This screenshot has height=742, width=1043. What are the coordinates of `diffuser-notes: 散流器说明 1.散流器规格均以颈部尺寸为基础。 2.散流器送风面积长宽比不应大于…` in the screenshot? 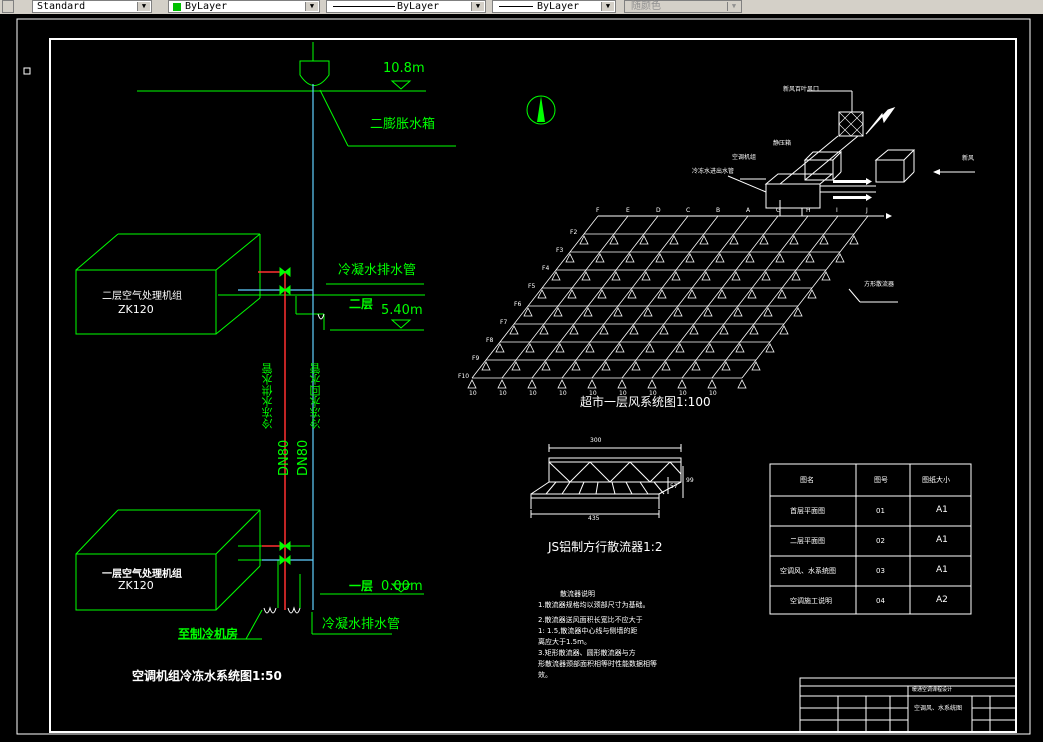 It's located at (618, 635).